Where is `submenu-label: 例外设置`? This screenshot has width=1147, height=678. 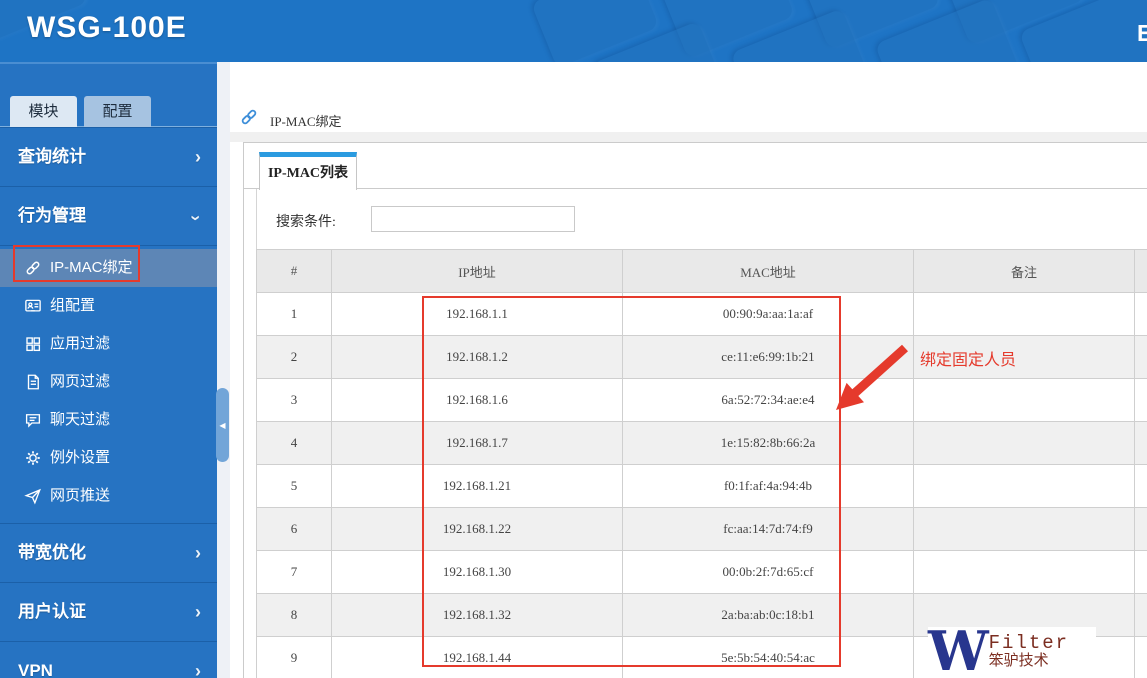
submenu-label: 例外设置 is located at coordinates (80, 457).